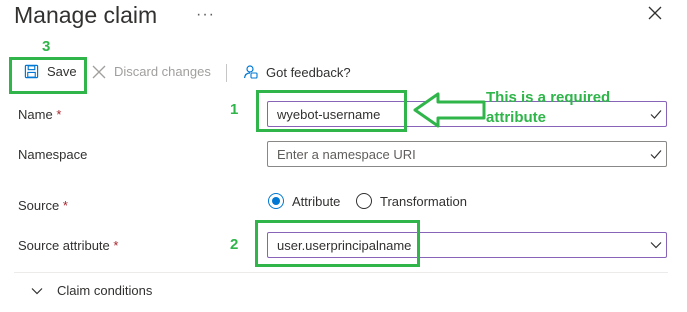  I want to click on annotation-note-line2: attribute, so click(516, 117).